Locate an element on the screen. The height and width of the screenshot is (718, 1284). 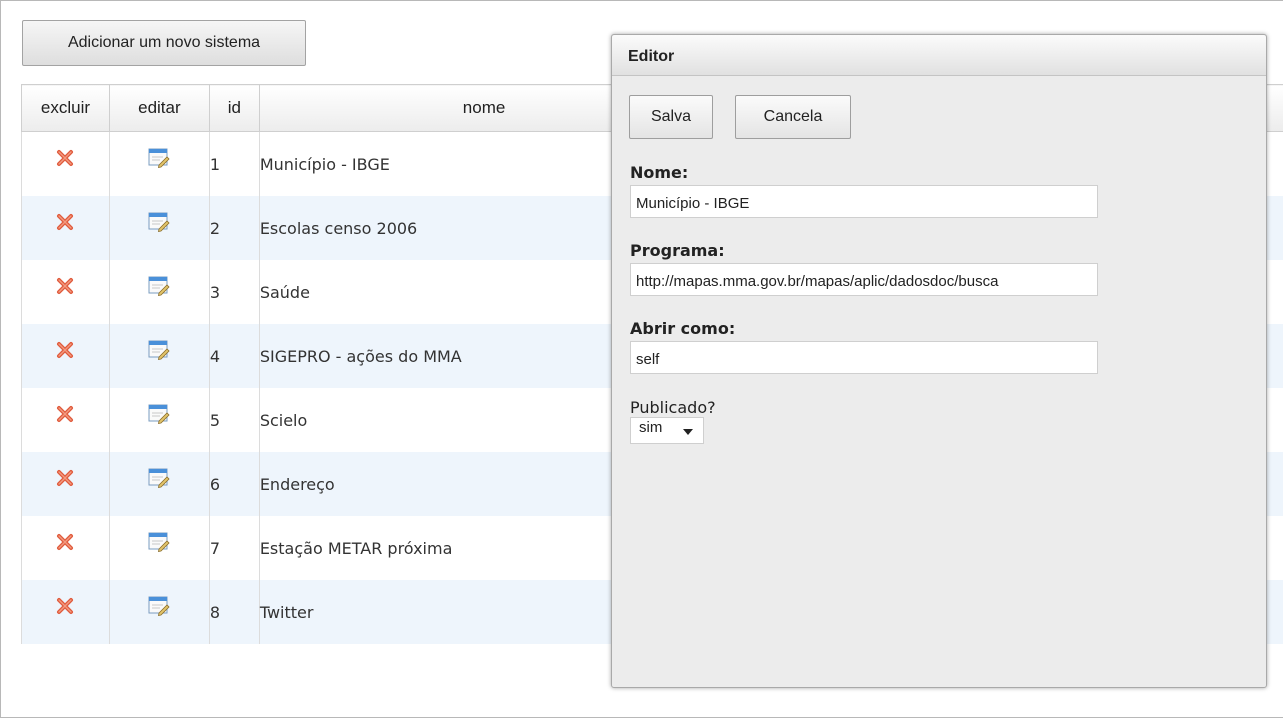
chevron-down-icon is located at coordinates (688, 432).